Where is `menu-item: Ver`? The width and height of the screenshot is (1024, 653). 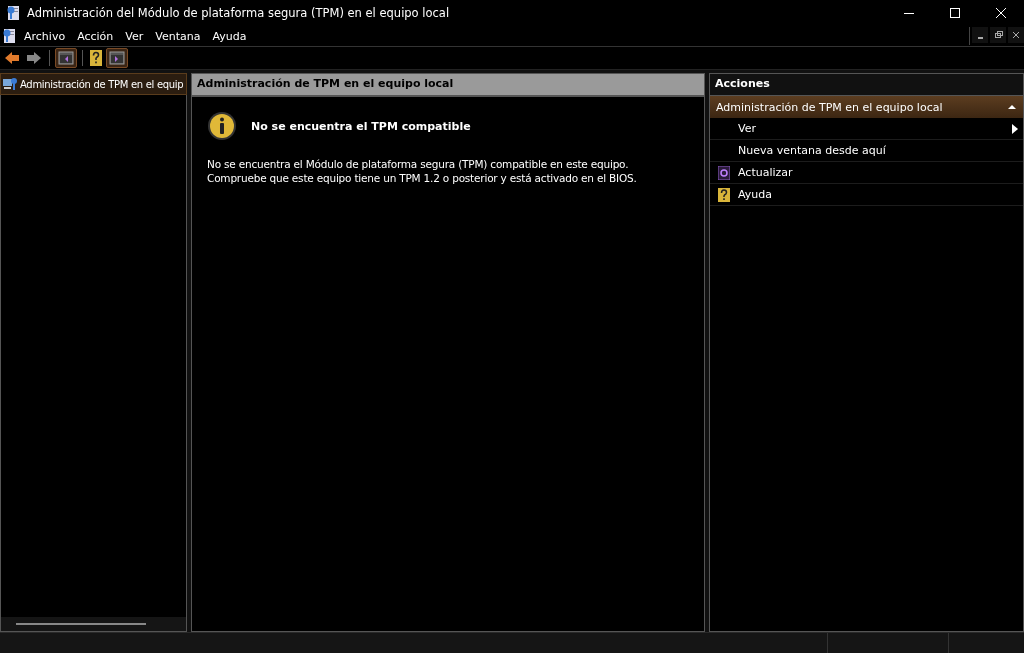 menu-item: Ver is located at coordinates (134, 36).